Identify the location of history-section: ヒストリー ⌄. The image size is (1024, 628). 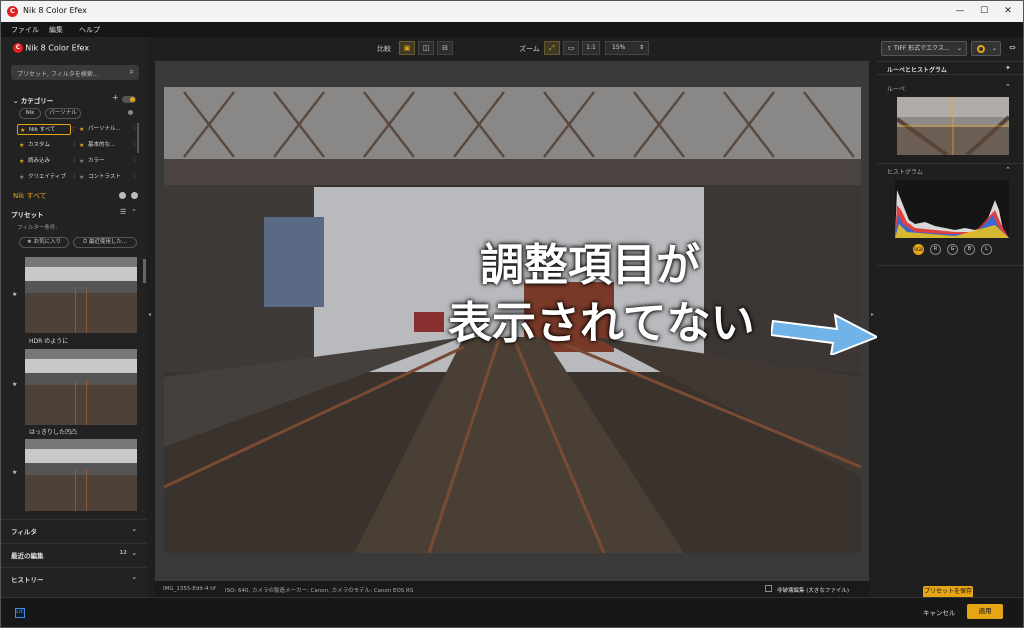
(74, 577).